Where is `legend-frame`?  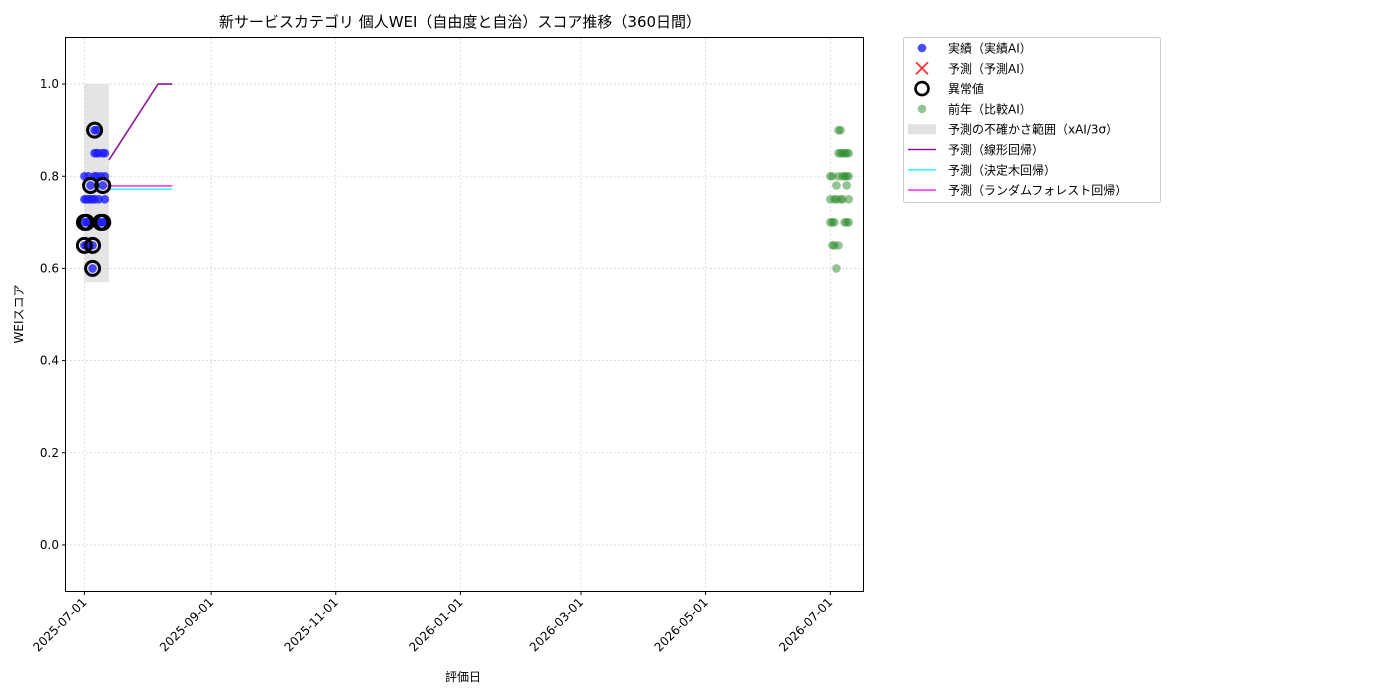
legend-frame is located at coordinates (1032, 120).